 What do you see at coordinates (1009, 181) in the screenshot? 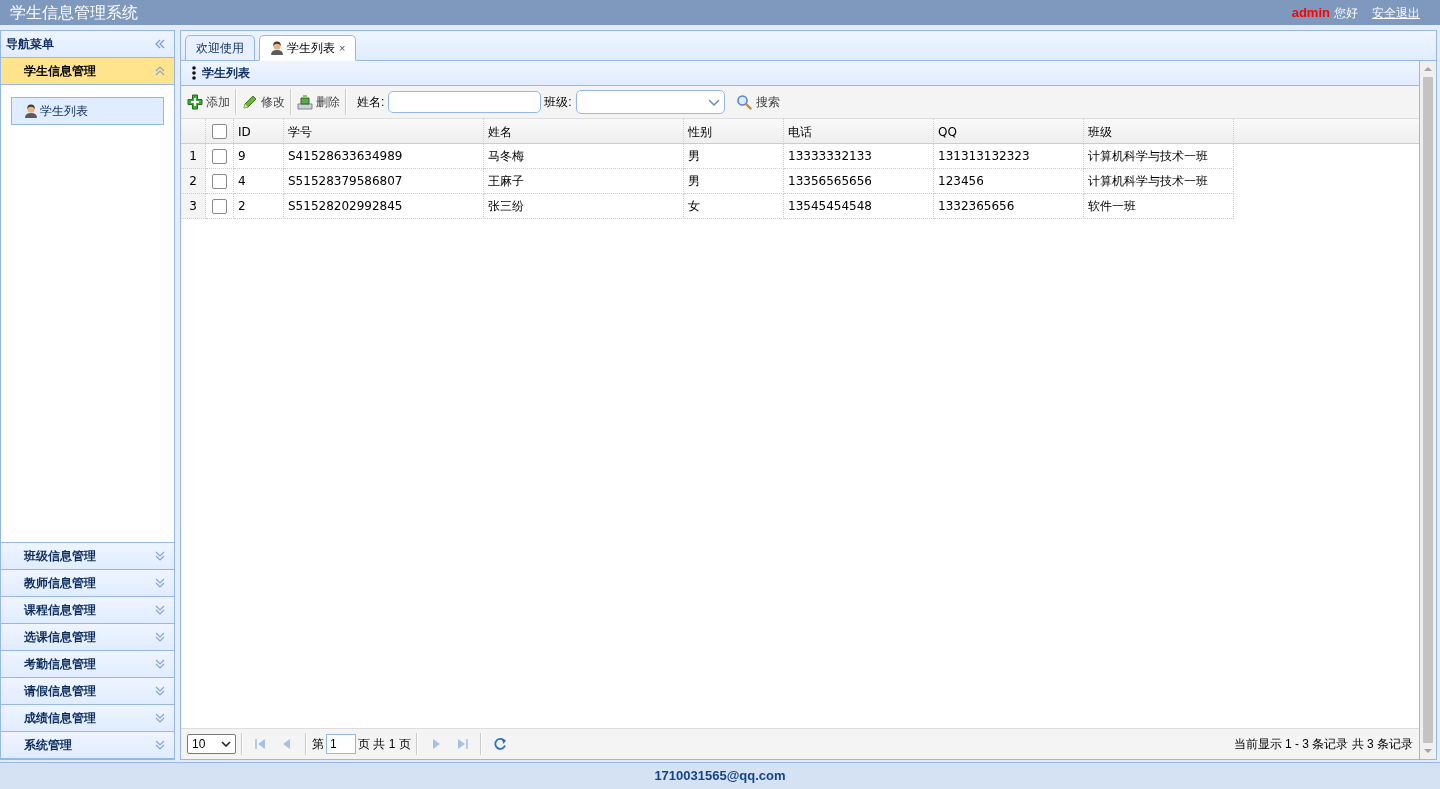
I see `table-cell: 123456` at bounding box center [1009, 181].